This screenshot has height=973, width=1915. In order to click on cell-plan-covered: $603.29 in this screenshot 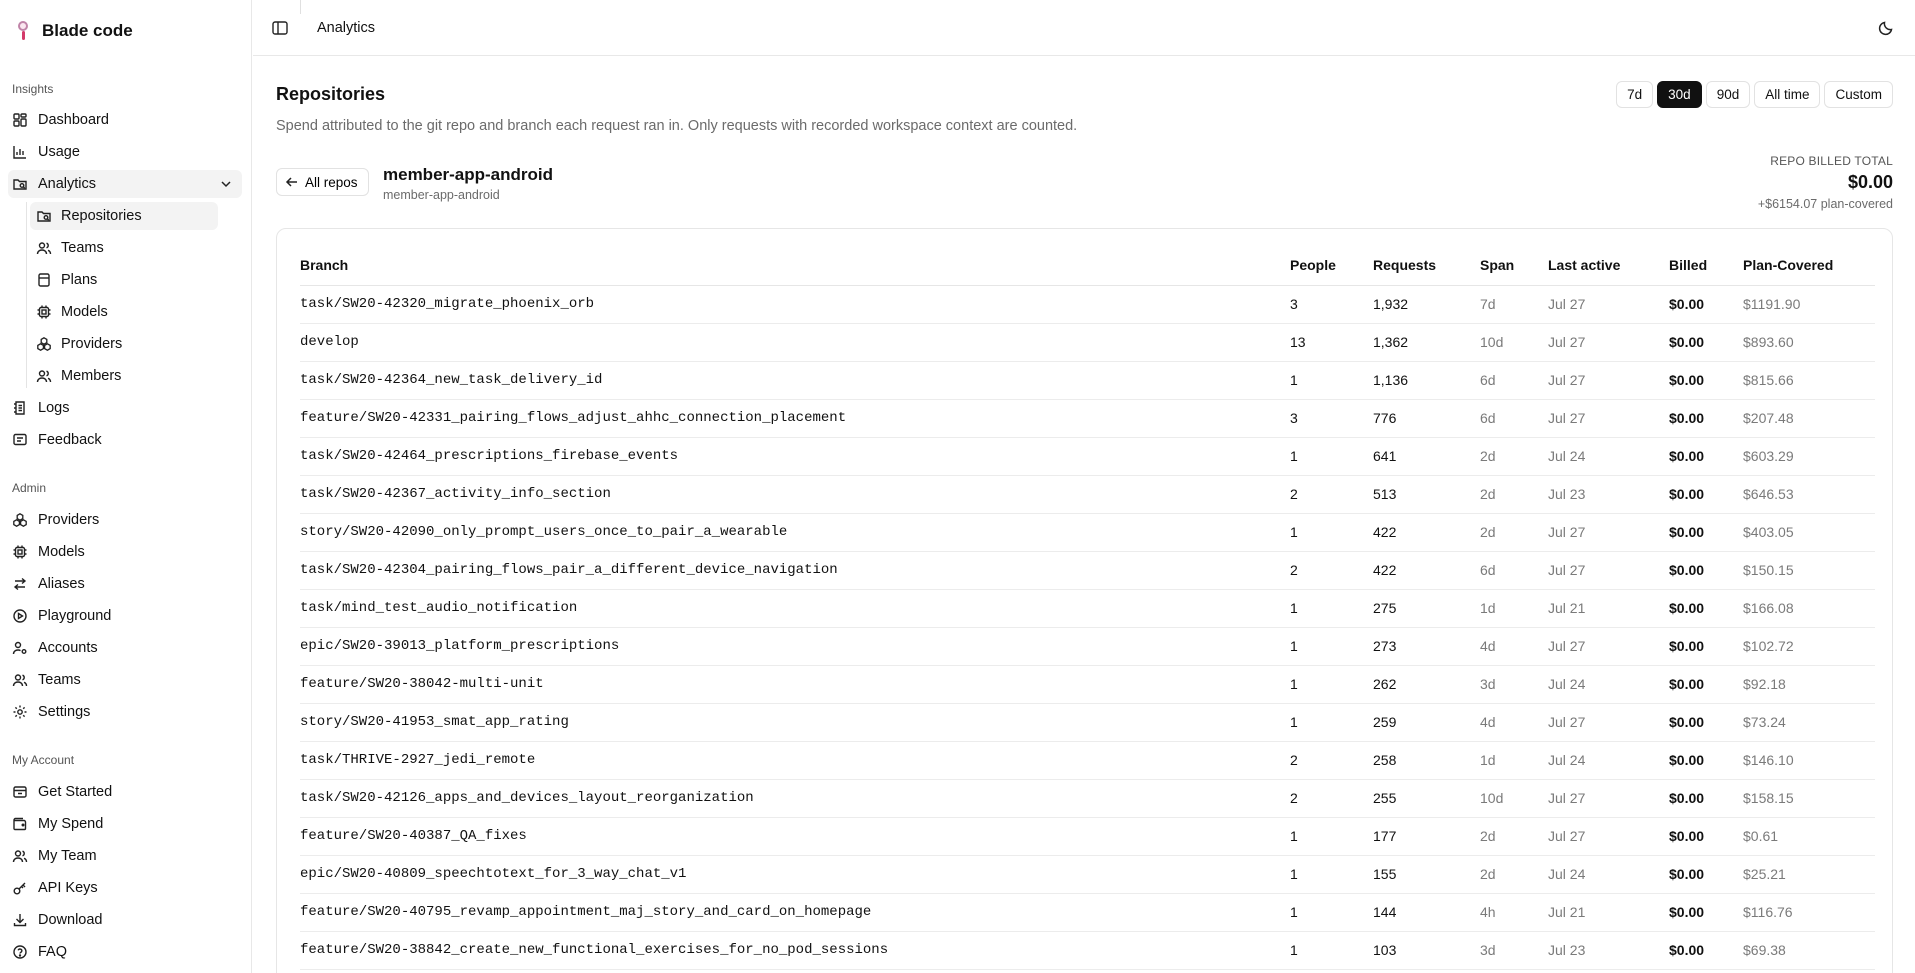, I will do `click(1809, 456)`.